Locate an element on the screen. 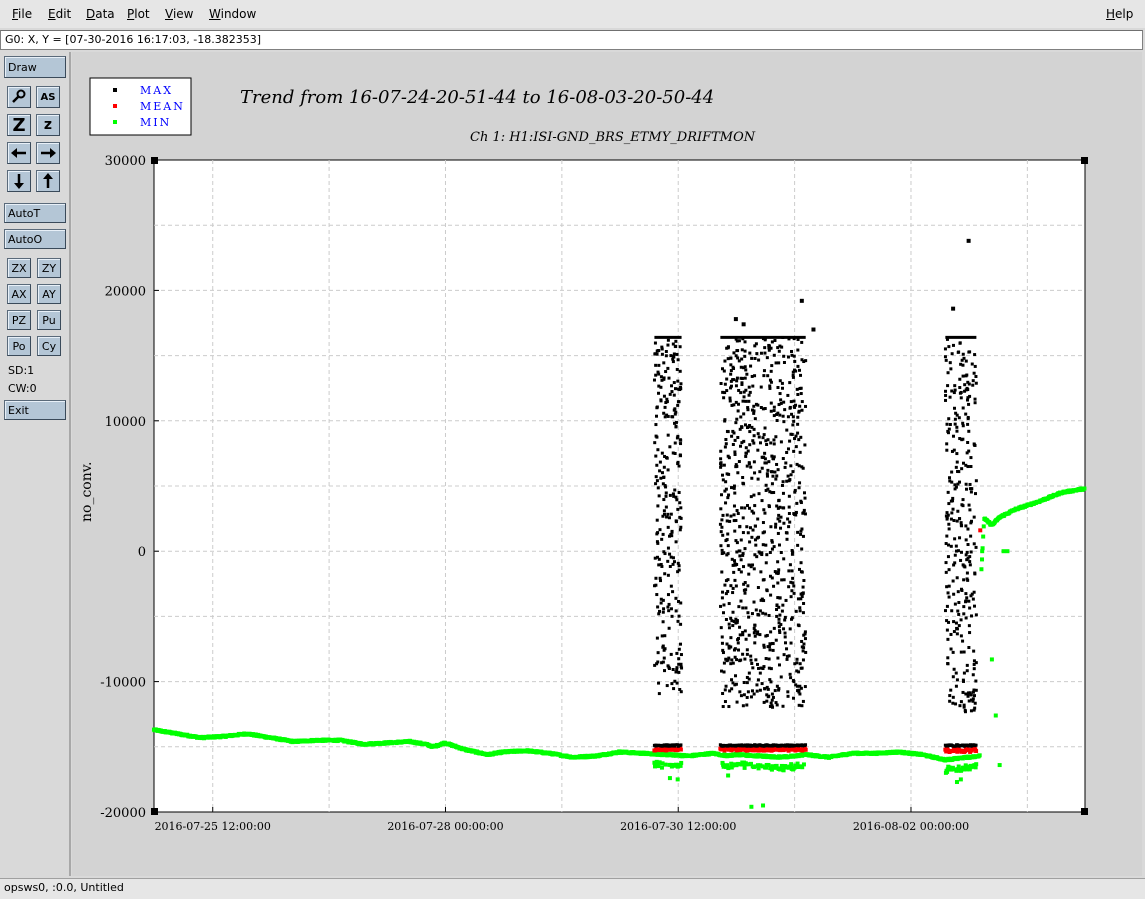 The image size is (1145, 899). corner-handle-tl is located at coordinates (154, 160).